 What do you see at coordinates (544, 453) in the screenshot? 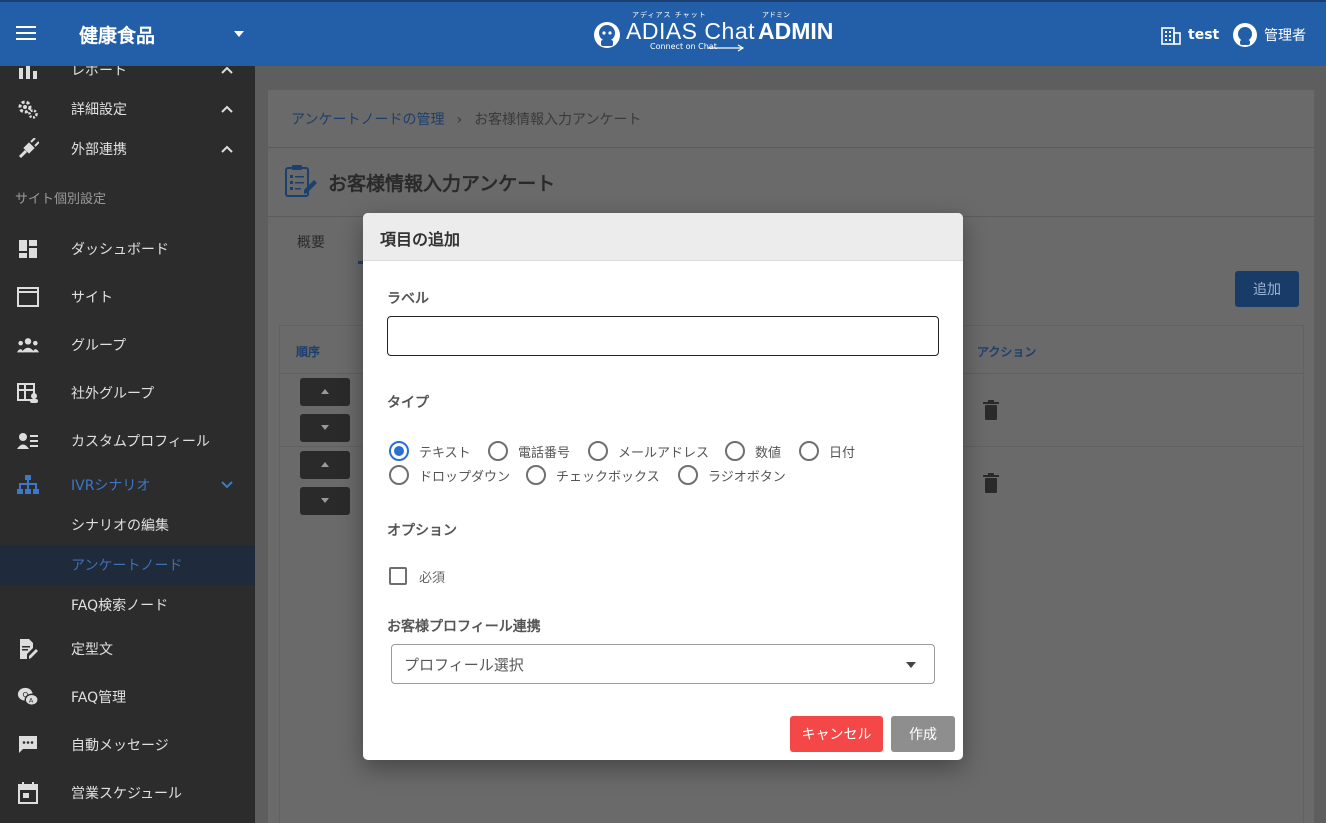
I see `radio-label: 電話番号` at bounding box center [544, 453].